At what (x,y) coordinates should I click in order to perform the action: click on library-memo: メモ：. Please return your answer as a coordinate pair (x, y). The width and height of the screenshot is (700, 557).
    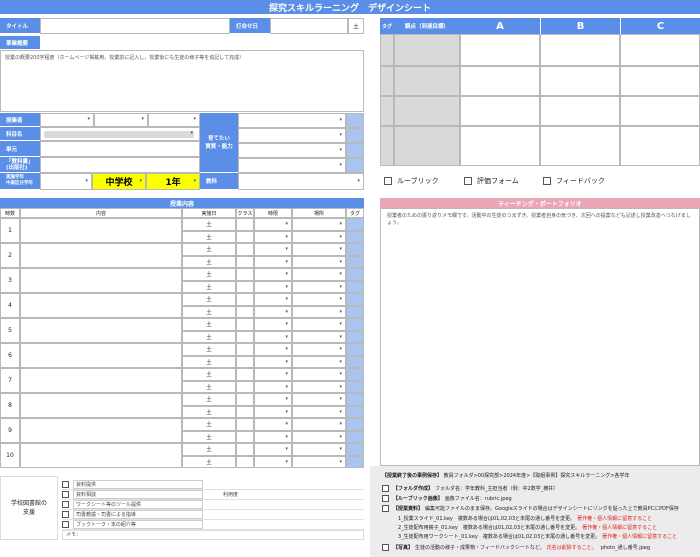
    Looking at the image, I should click on (213, 535).